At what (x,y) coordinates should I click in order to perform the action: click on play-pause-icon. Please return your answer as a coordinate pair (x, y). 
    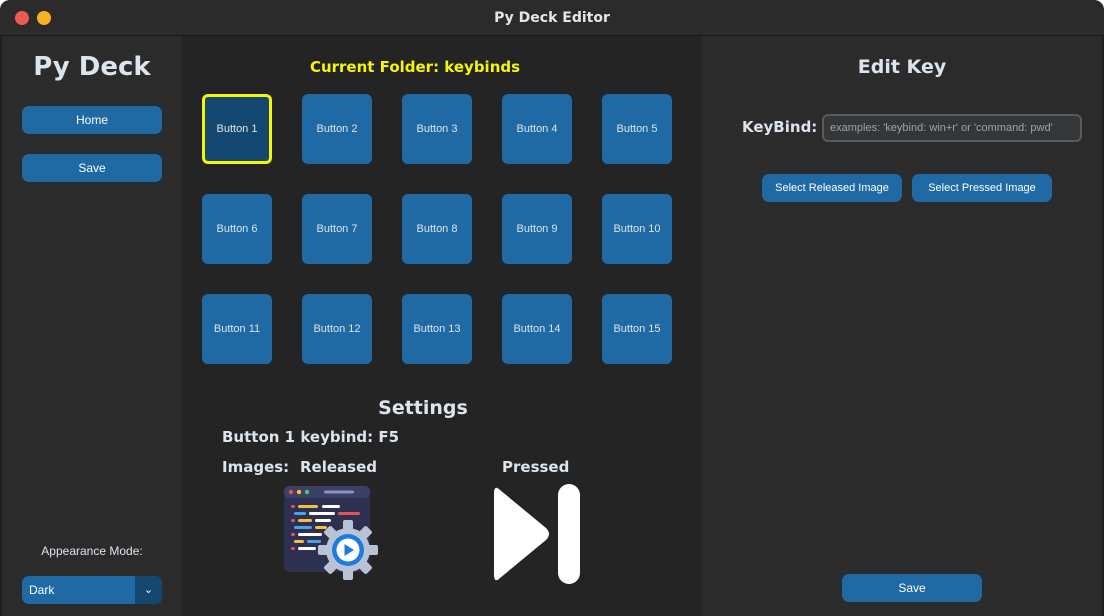
    Looking at the image, I should click on (537, 534).